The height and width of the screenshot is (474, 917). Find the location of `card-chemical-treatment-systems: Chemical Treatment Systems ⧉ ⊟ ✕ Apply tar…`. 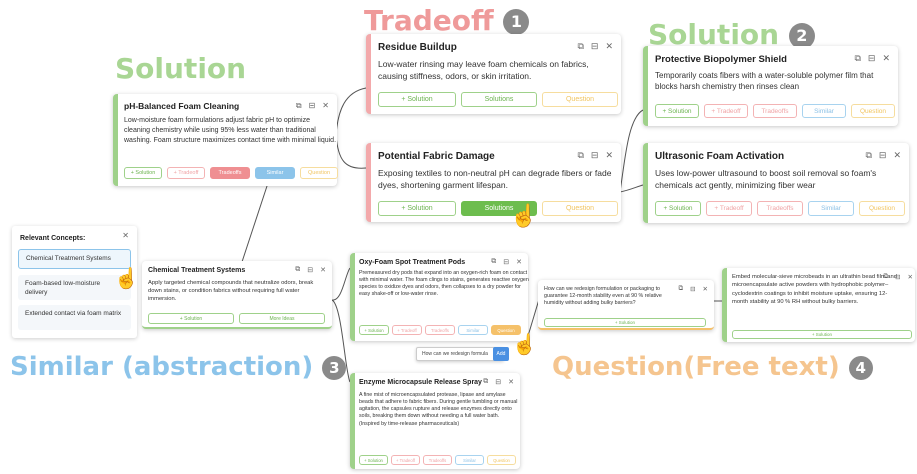

card-chemical-treatment-systems: Chemical Treatment Systems ⧉ ⊟ ✕ Apply tar… is located at coordinates (237, 295).